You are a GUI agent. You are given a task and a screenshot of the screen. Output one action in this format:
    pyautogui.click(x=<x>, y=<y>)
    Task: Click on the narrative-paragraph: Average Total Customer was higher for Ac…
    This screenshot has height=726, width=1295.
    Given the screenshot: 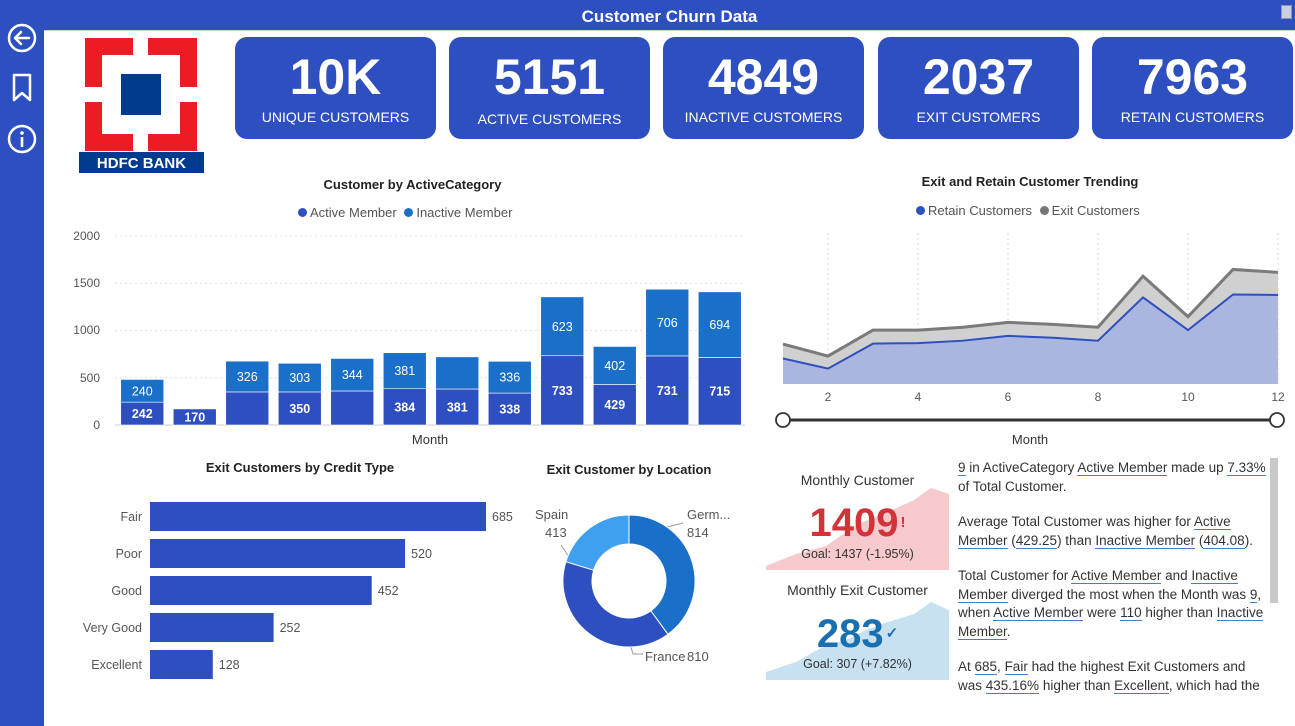 What is the action you would take?
    pyautogui.click(x=1114, y=531)
    